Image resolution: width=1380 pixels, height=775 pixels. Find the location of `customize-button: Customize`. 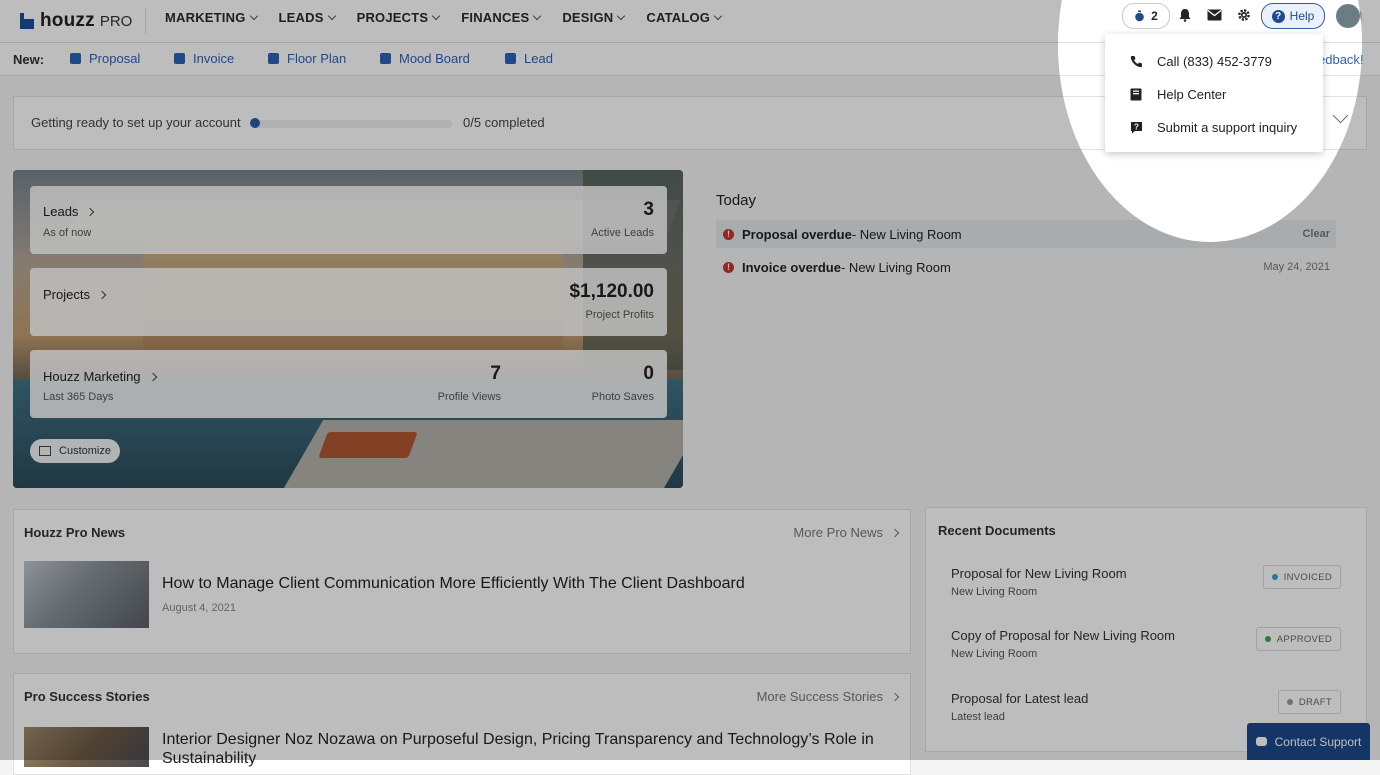

customize-button: Customize is located at coordinates (75, 451).